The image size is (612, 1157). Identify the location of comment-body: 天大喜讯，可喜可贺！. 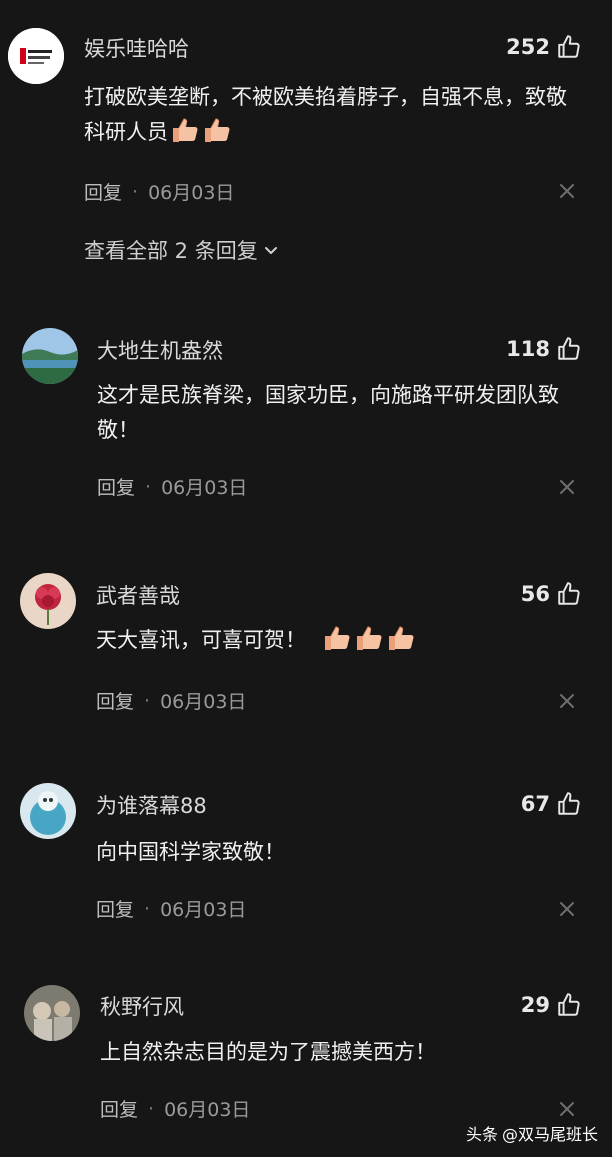
(201, 640).